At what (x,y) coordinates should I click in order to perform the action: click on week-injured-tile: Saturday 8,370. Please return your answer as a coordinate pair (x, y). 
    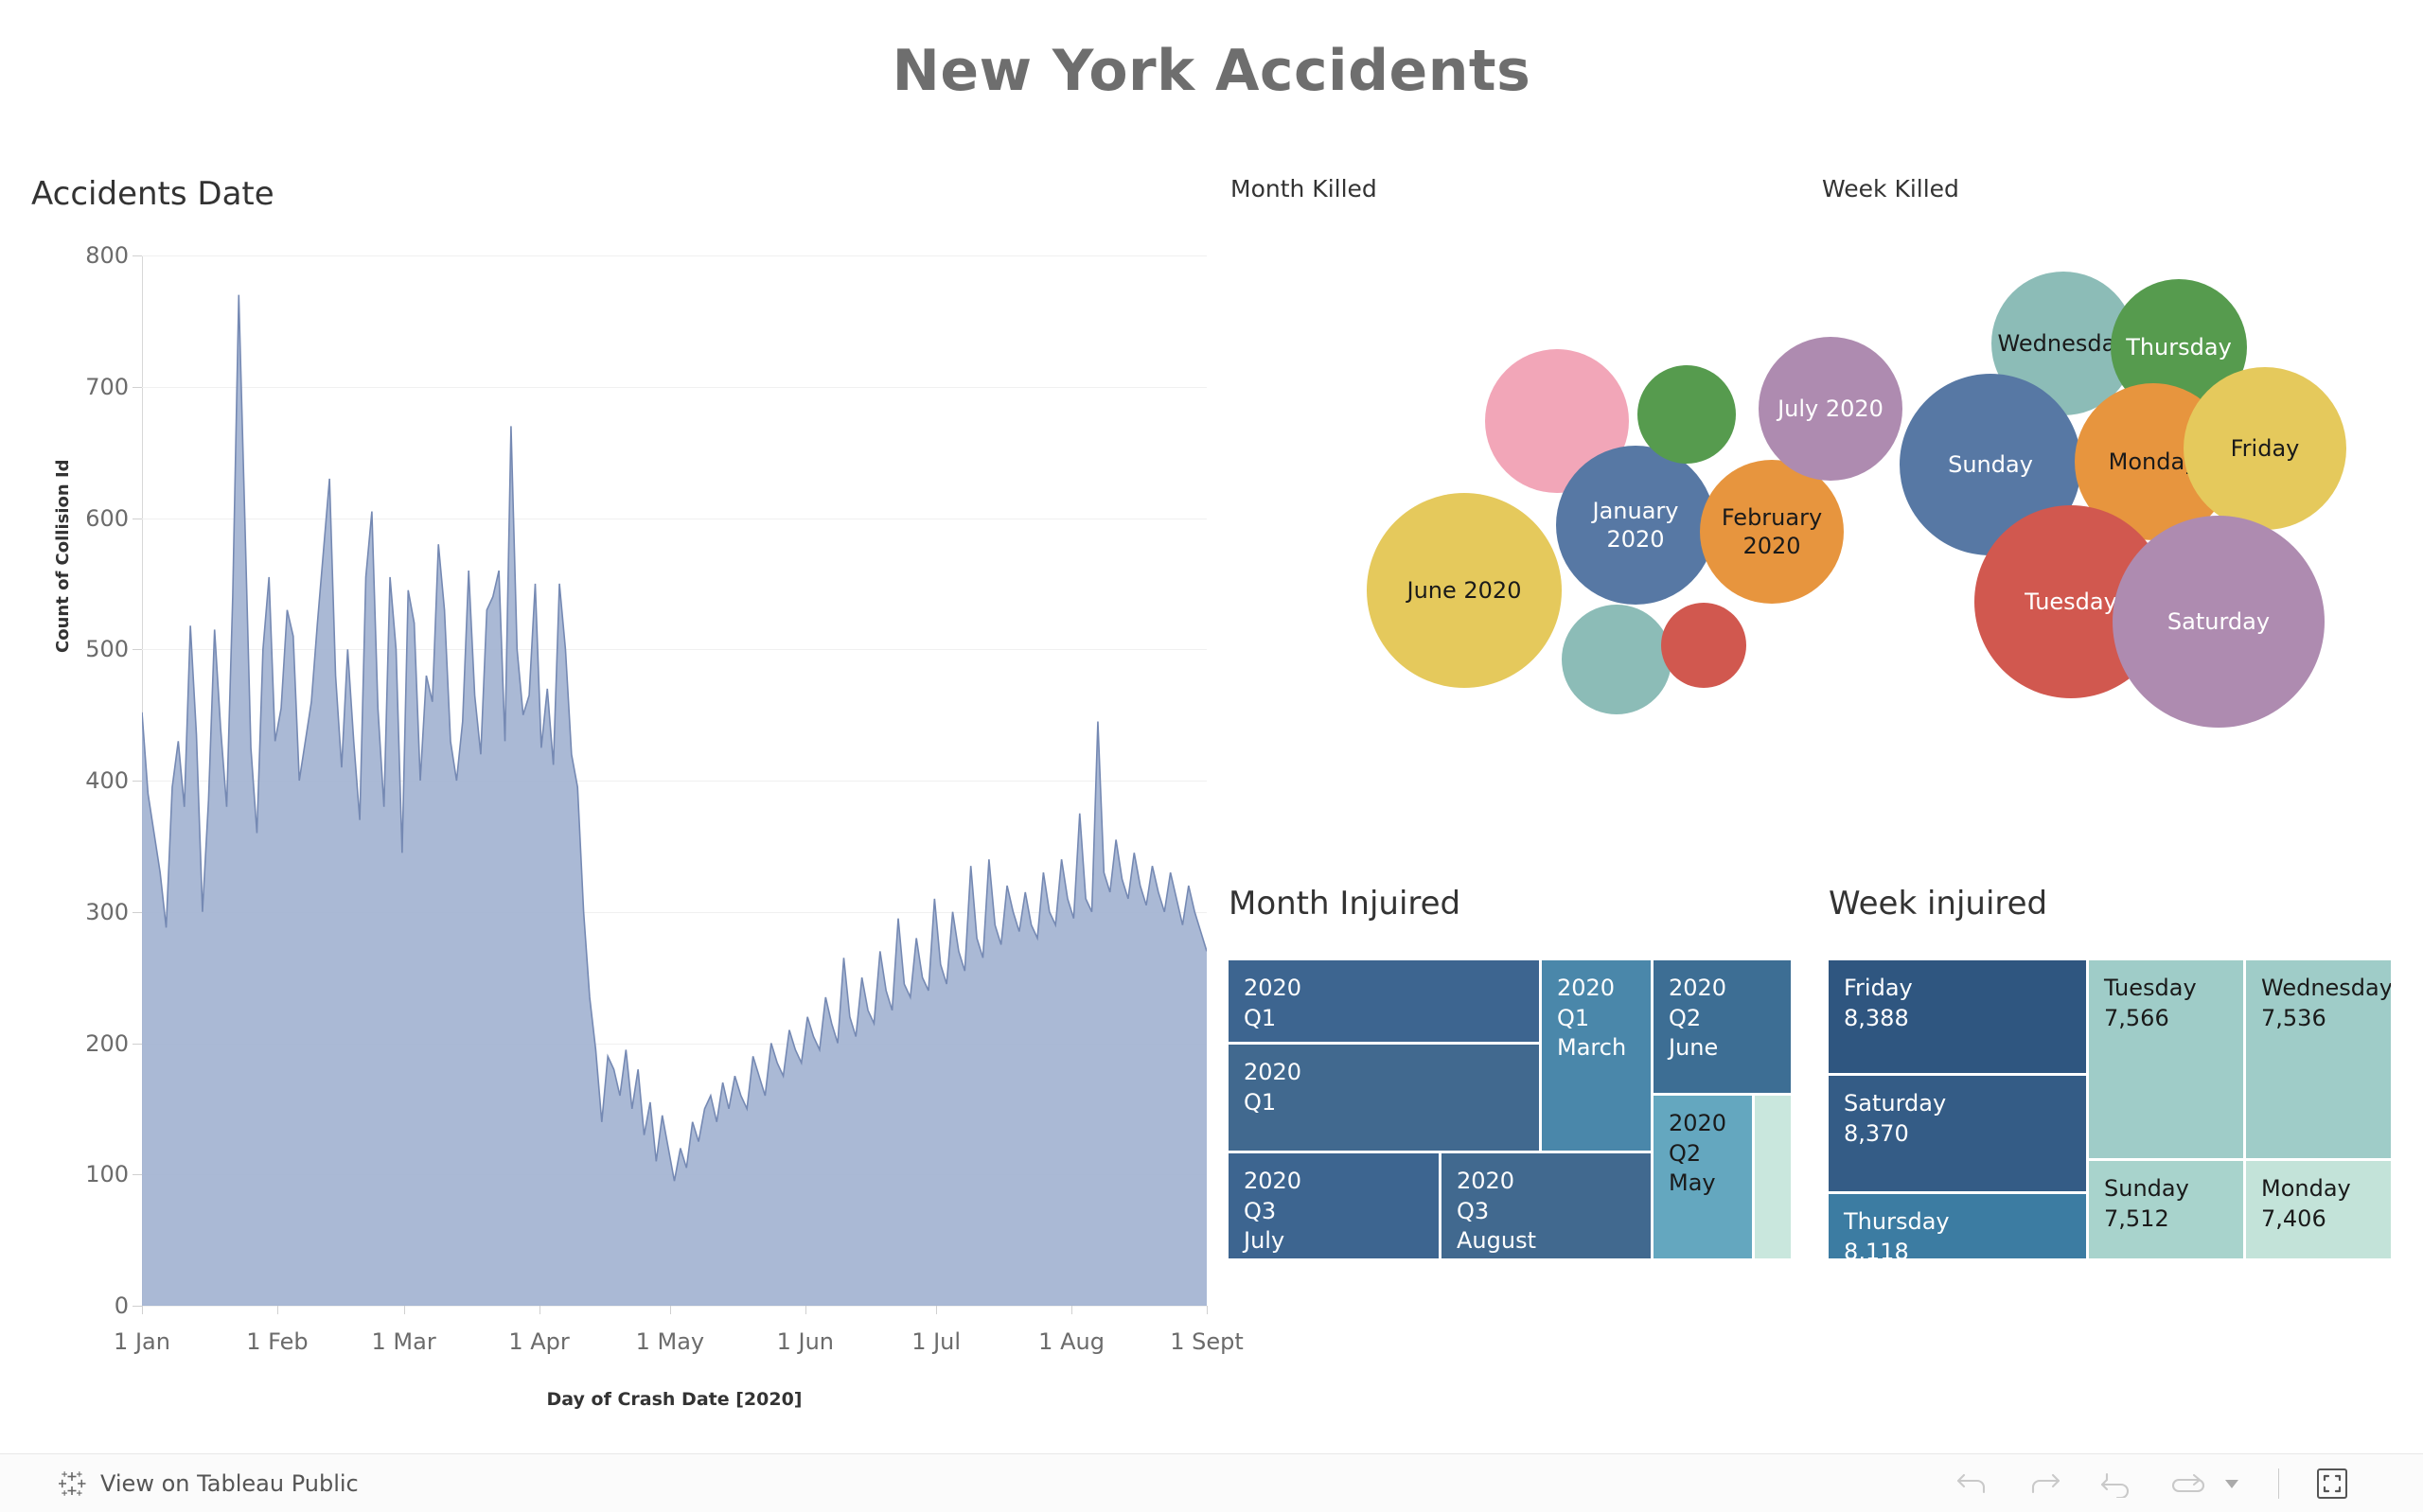
    Looking at the image, I should click on (1957, 1134).